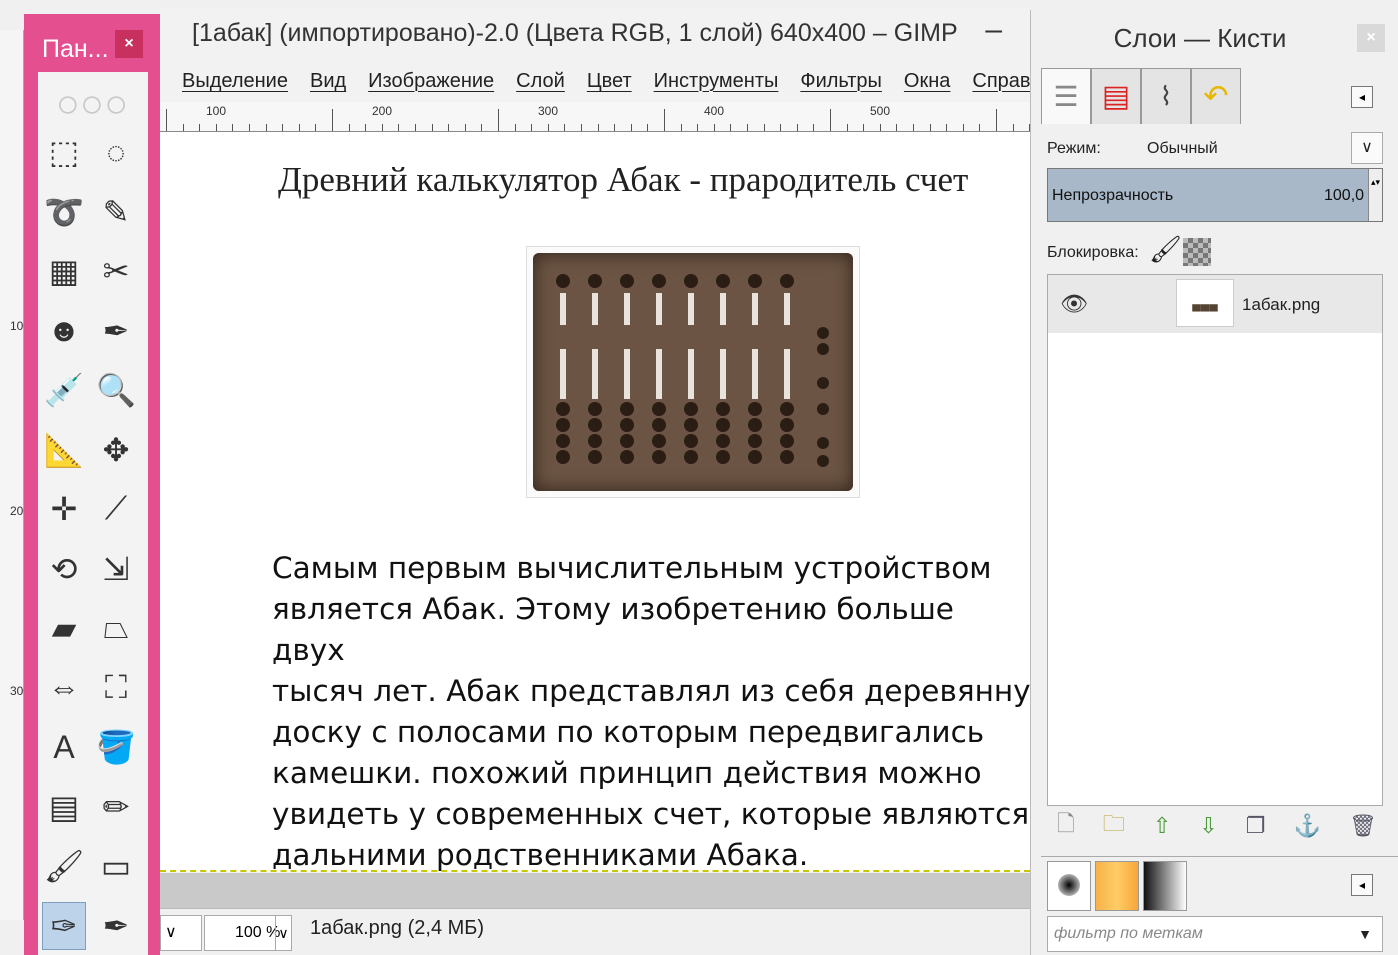  What do you see at coordinates (1162, 826) in the screenshot?
I see `raise-layer-icon: ⇧` at bounding box center [1162, 826].